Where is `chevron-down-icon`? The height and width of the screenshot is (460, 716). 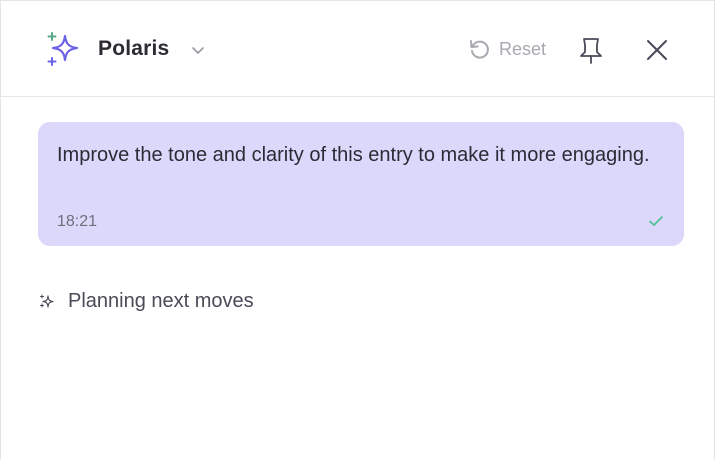 chevron-down-icon is located at coordinates (198, 50).